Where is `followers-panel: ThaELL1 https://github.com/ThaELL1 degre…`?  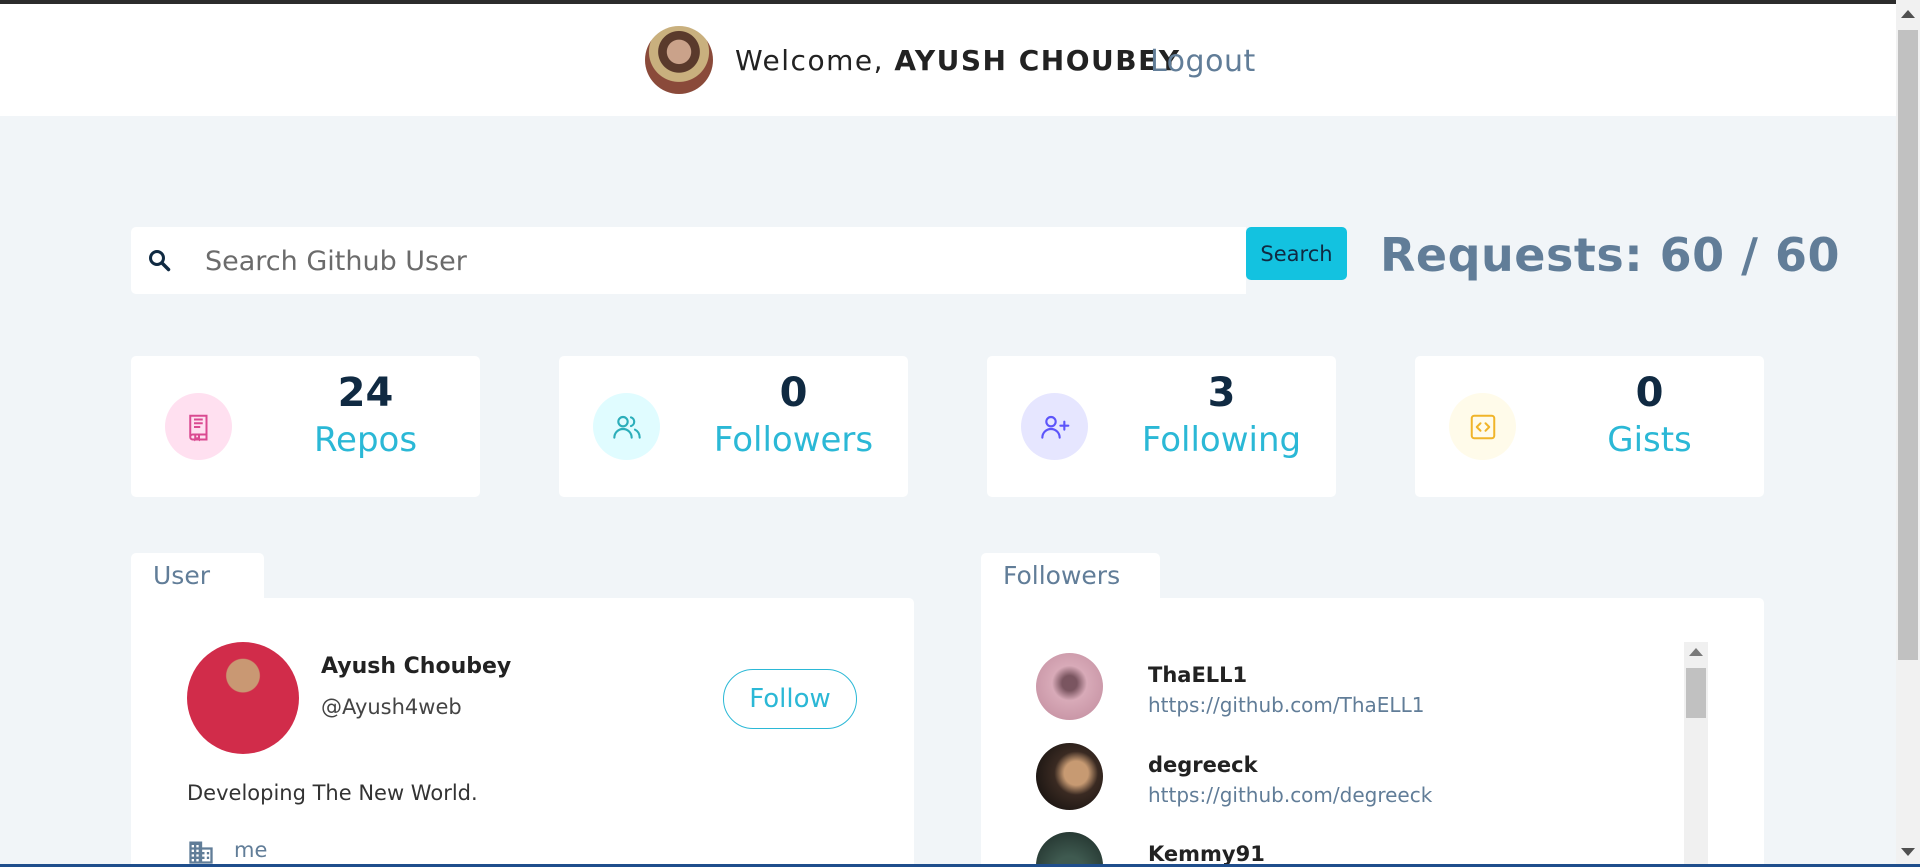
followers-panel: ThaELL1 https://github.com/ThaELL1 degre… is located at coordinates (1372, 732).